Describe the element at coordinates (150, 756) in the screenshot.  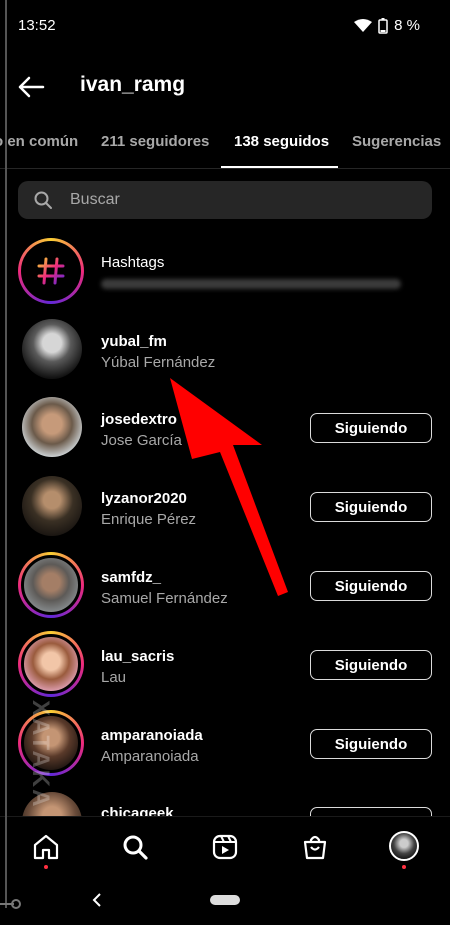
I see `list-item-fullname: Amparanoiada` at that location.